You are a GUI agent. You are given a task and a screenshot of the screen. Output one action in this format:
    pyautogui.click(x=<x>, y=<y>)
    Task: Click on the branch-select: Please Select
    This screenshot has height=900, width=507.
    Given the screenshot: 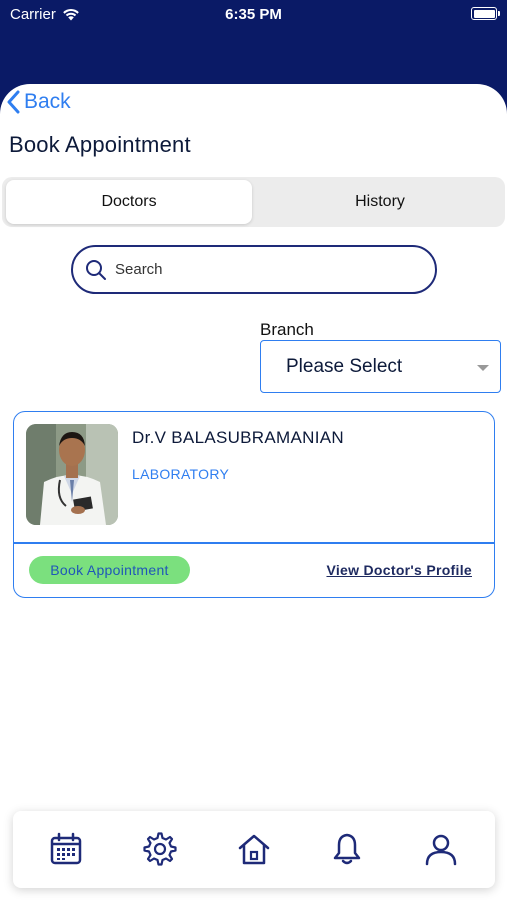 What is the action you would take?
    pyautogui.click(x=380, y=366)
    